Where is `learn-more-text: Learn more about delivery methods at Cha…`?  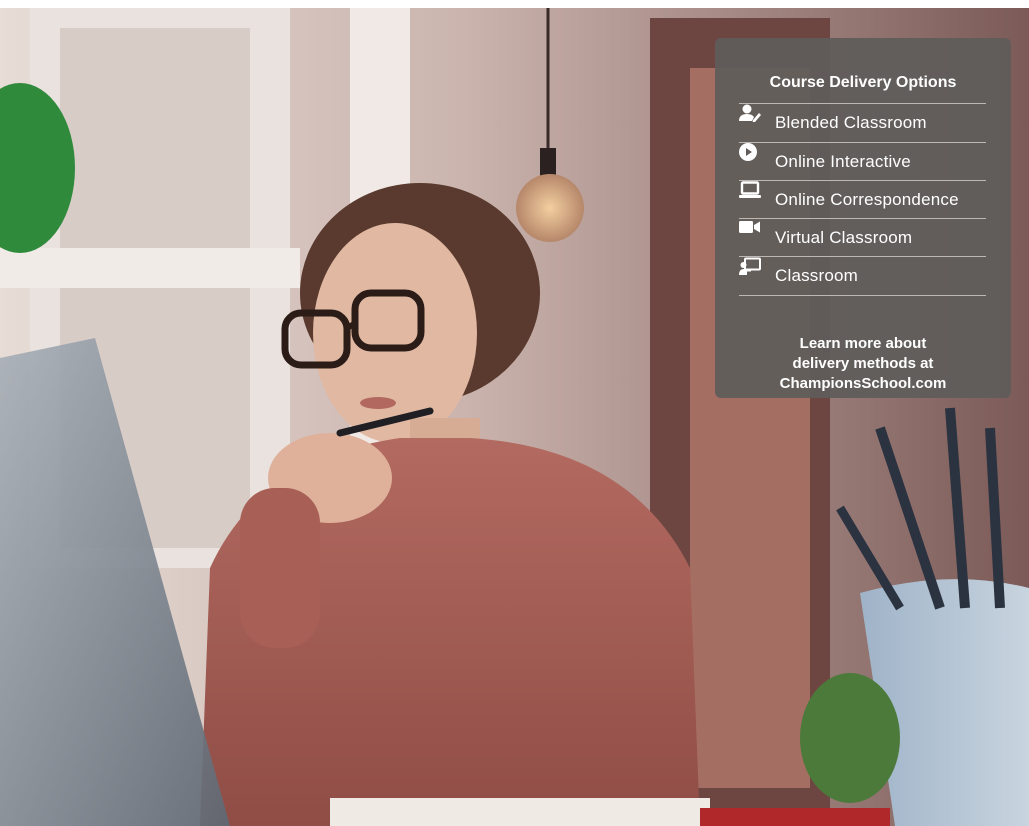 learn-more-text: Learn more about delivery methods at Cha… is located at coordinates (863, 364).